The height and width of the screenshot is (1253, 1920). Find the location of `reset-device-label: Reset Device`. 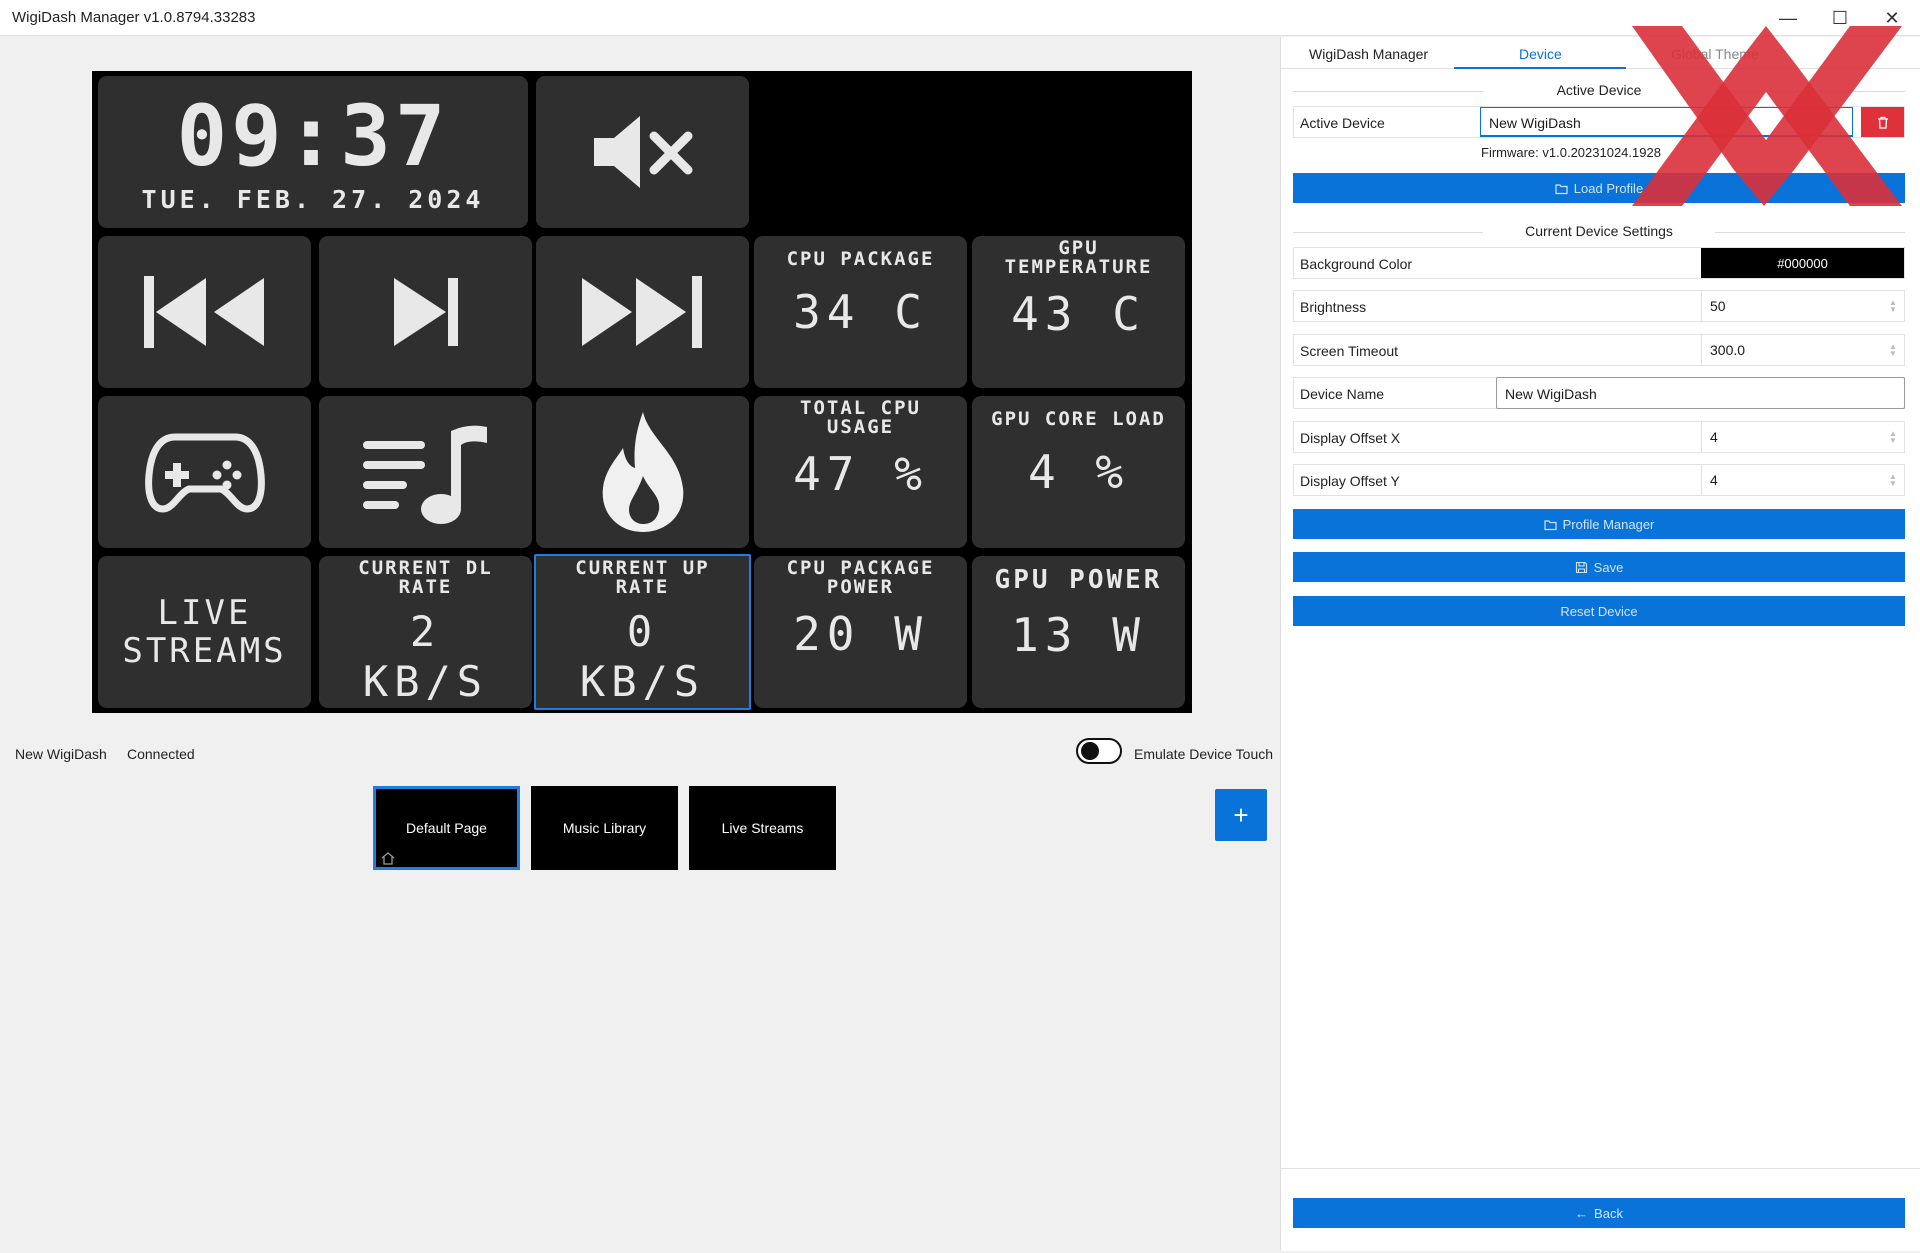

reset-device-label: Reset Device is located at coordinates (1599, 611).